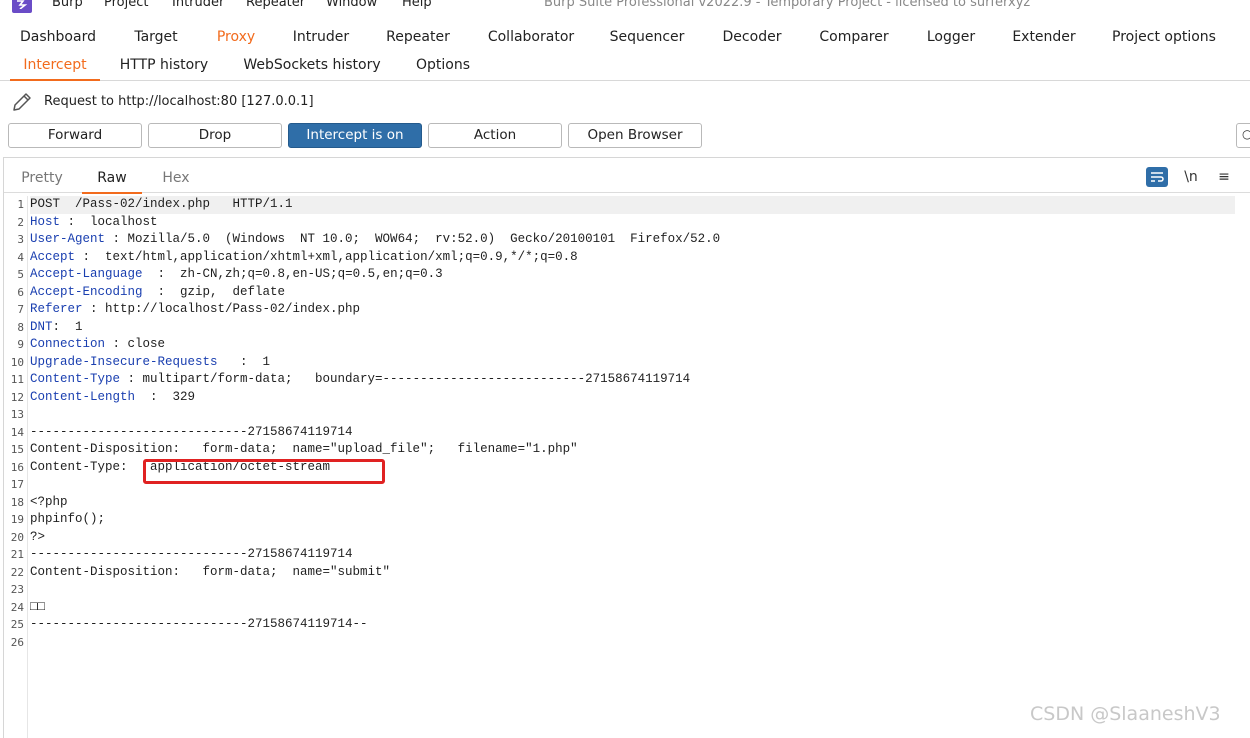  What do you see at coordinates (495, 135) in the screenshot?
I see `action-button: Action` at bounding box center [495, 135].